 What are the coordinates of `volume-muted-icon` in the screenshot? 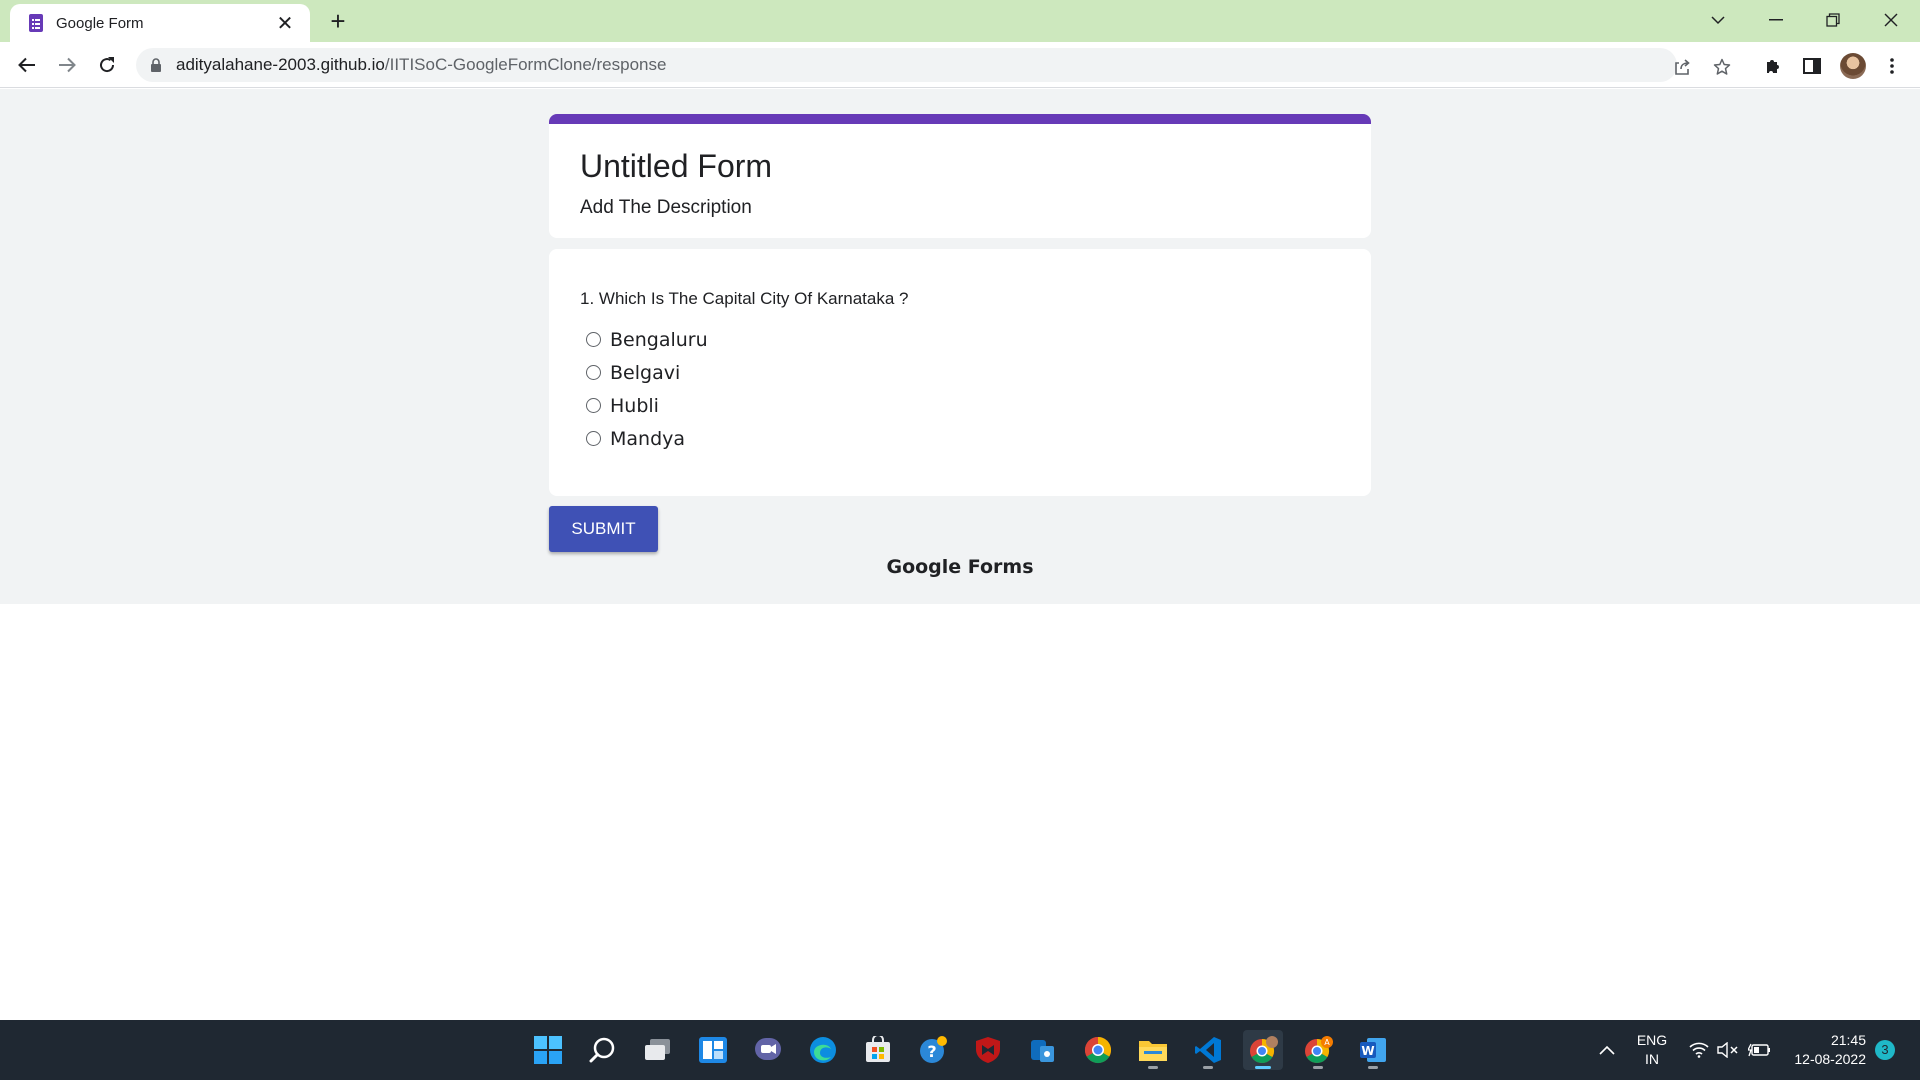 It's located at (1728, 1050).